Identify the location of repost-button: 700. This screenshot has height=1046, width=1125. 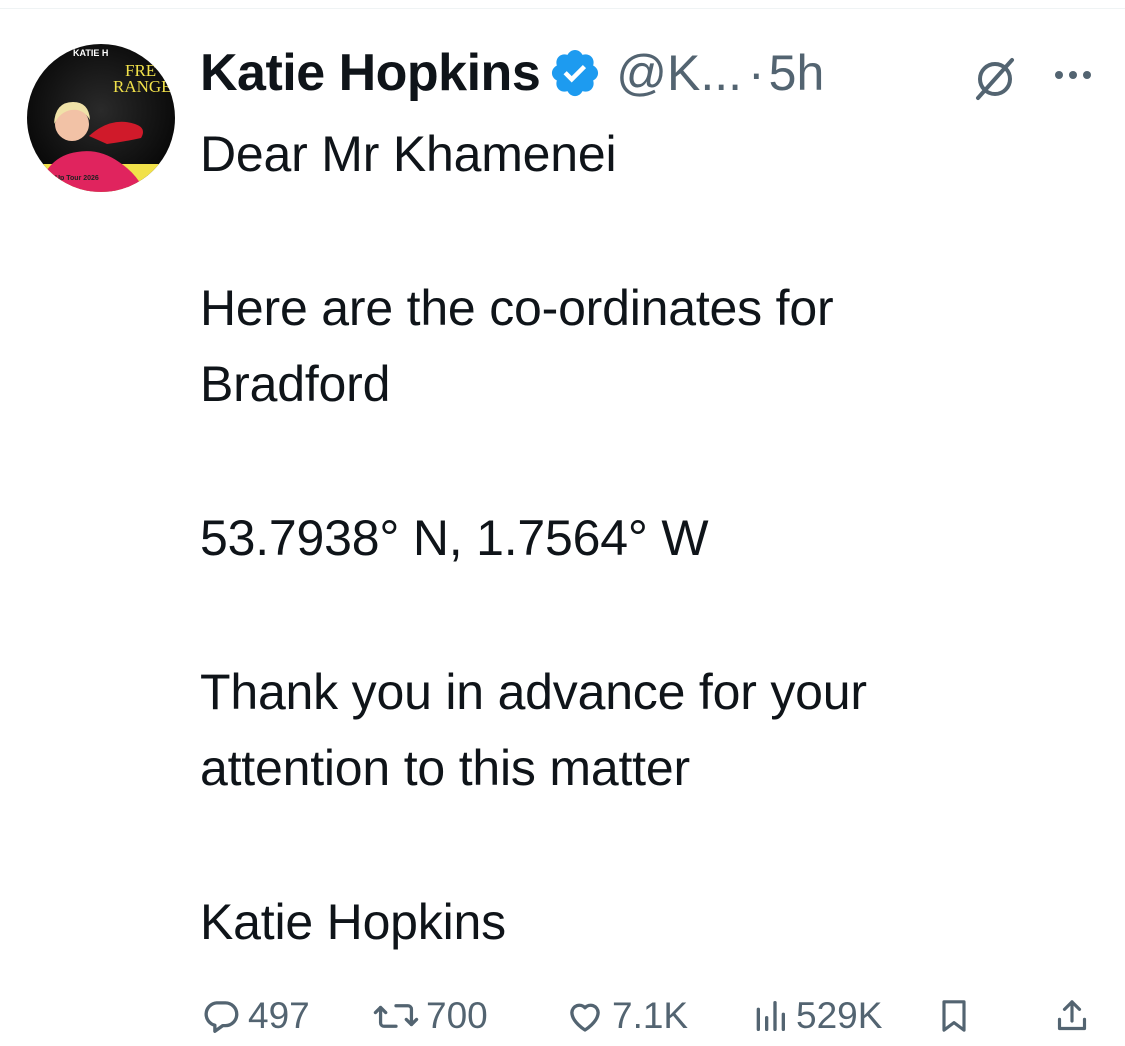
(430, 1016).